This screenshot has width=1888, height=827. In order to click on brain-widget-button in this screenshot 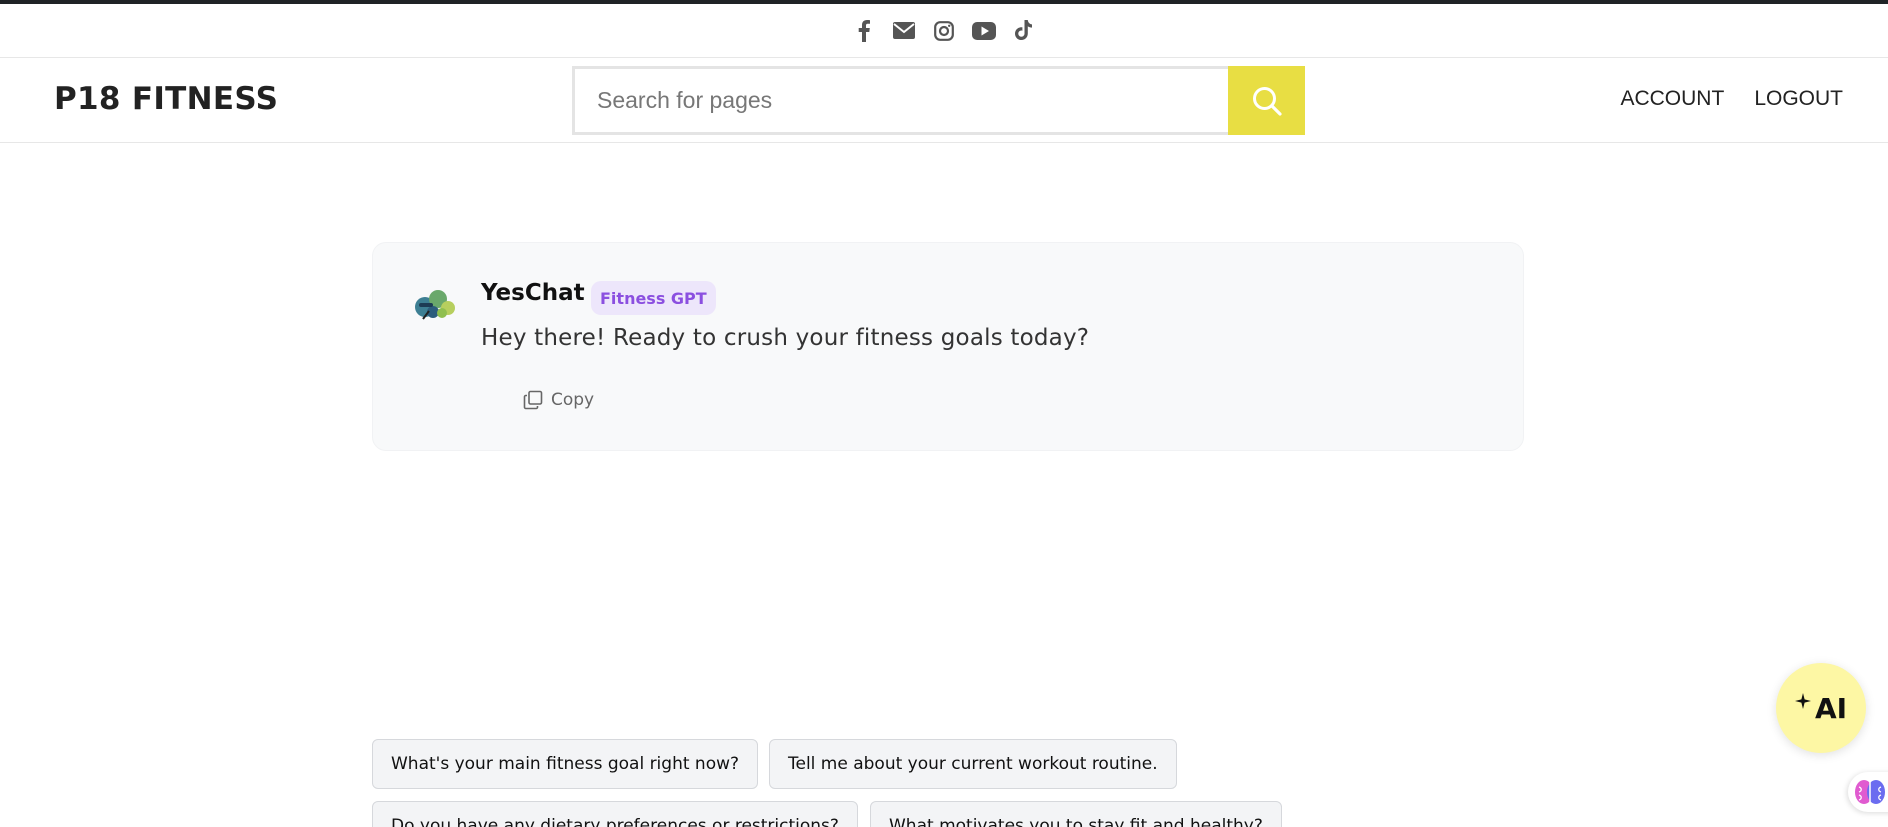, I will do `click(1868, 792)`.